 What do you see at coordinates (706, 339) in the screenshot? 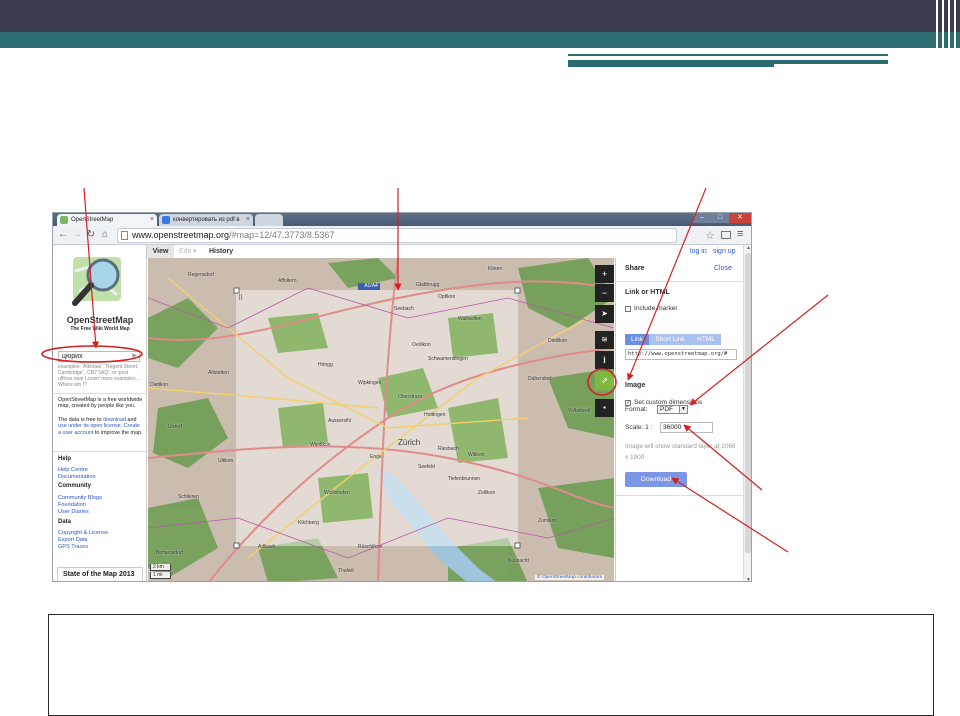
I see `tab-html: HTML` at bounding box center [706, 339].